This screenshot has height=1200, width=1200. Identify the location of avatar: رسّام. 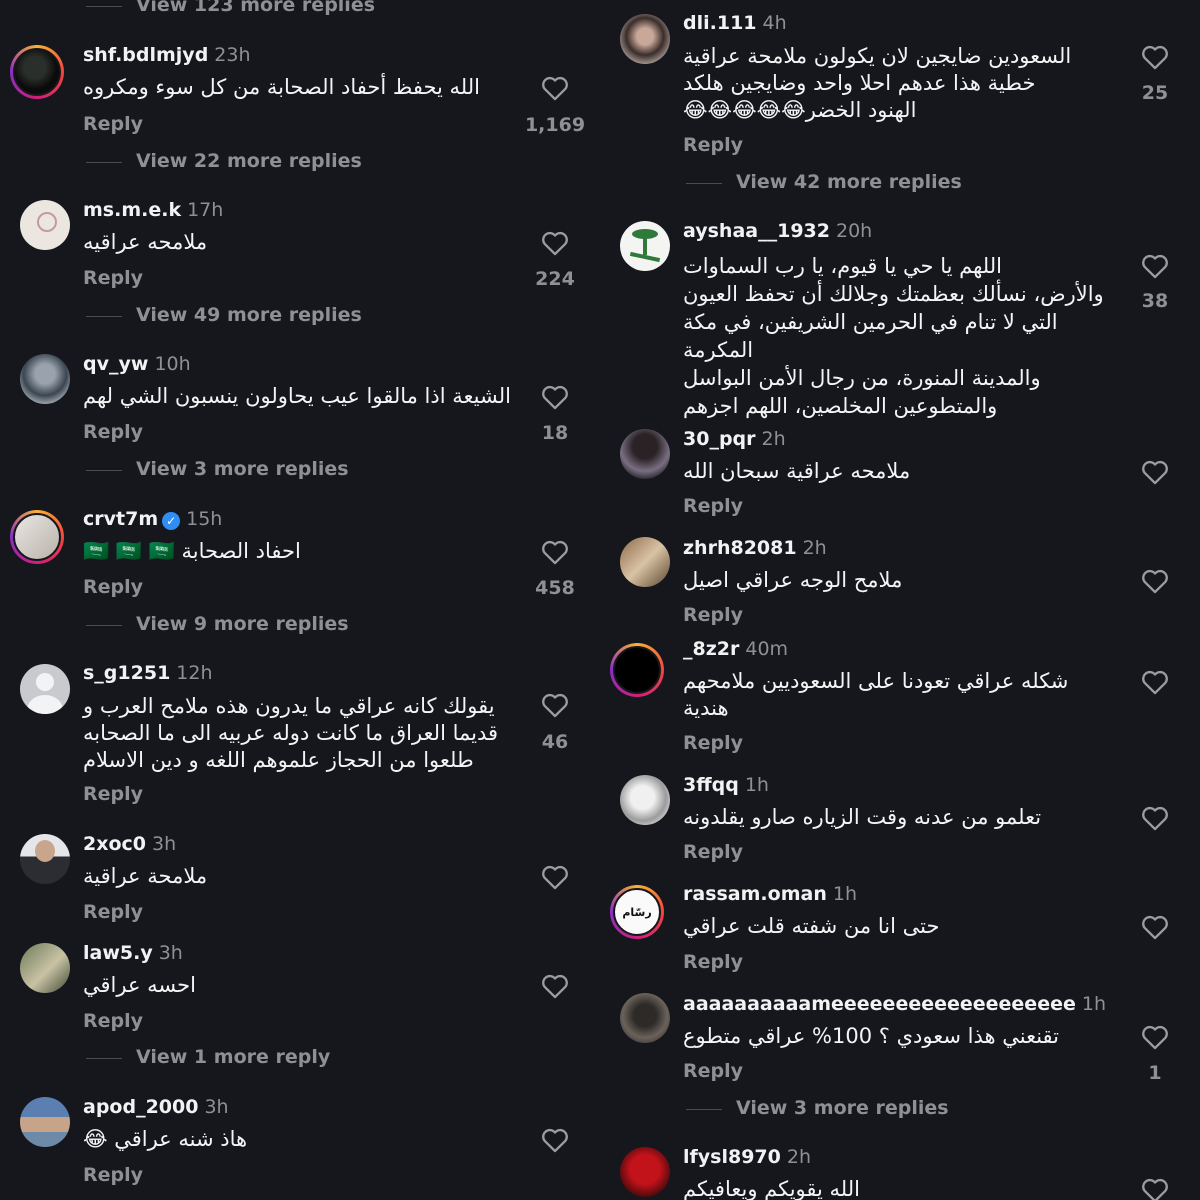
(637, 912).